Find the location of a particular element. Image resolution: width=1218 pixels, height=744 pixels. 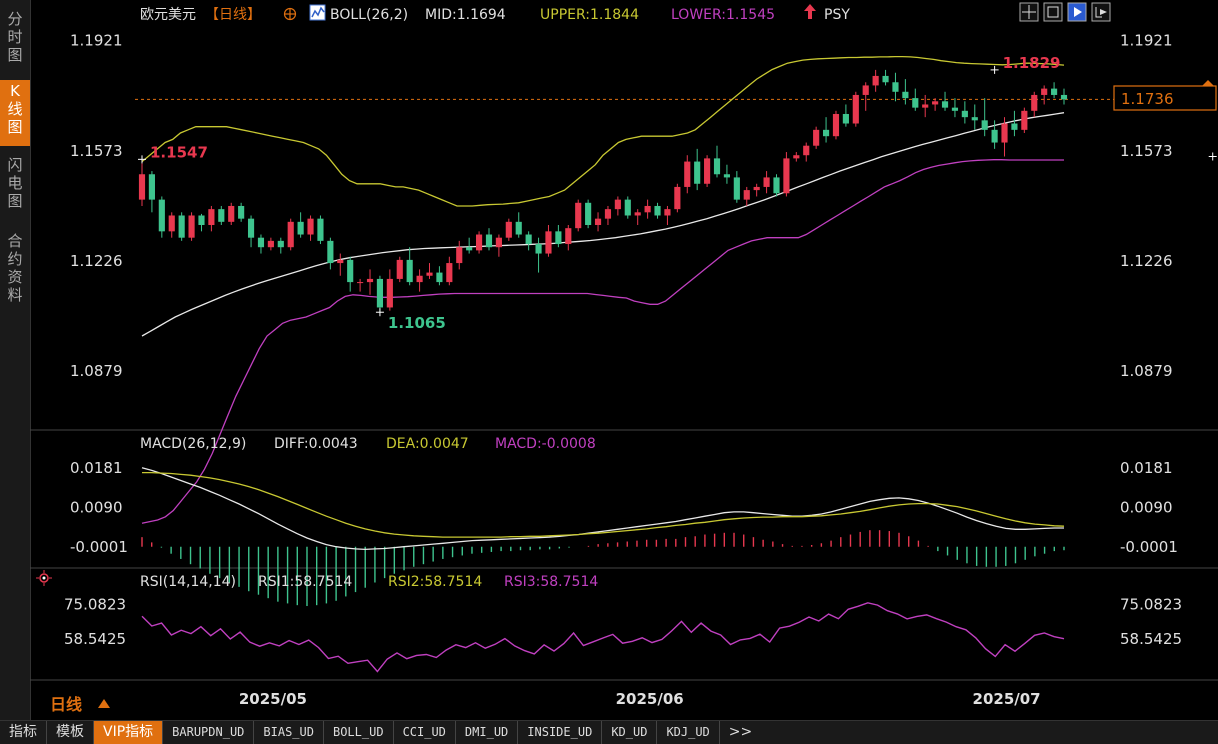

settings-icon is located at coordinates (44, 578).